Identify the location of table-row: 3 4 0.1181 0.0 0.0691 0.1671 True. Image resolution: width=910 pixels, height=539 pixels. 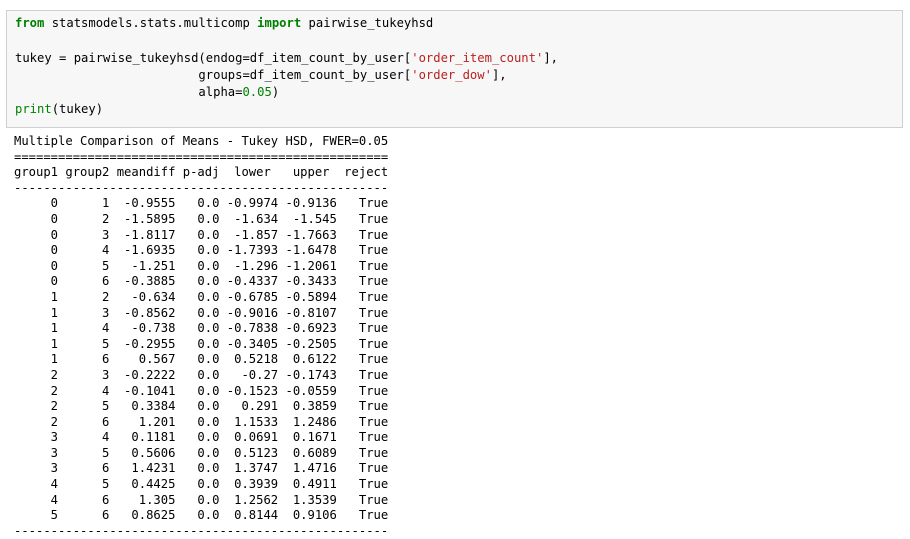
(201, 437).